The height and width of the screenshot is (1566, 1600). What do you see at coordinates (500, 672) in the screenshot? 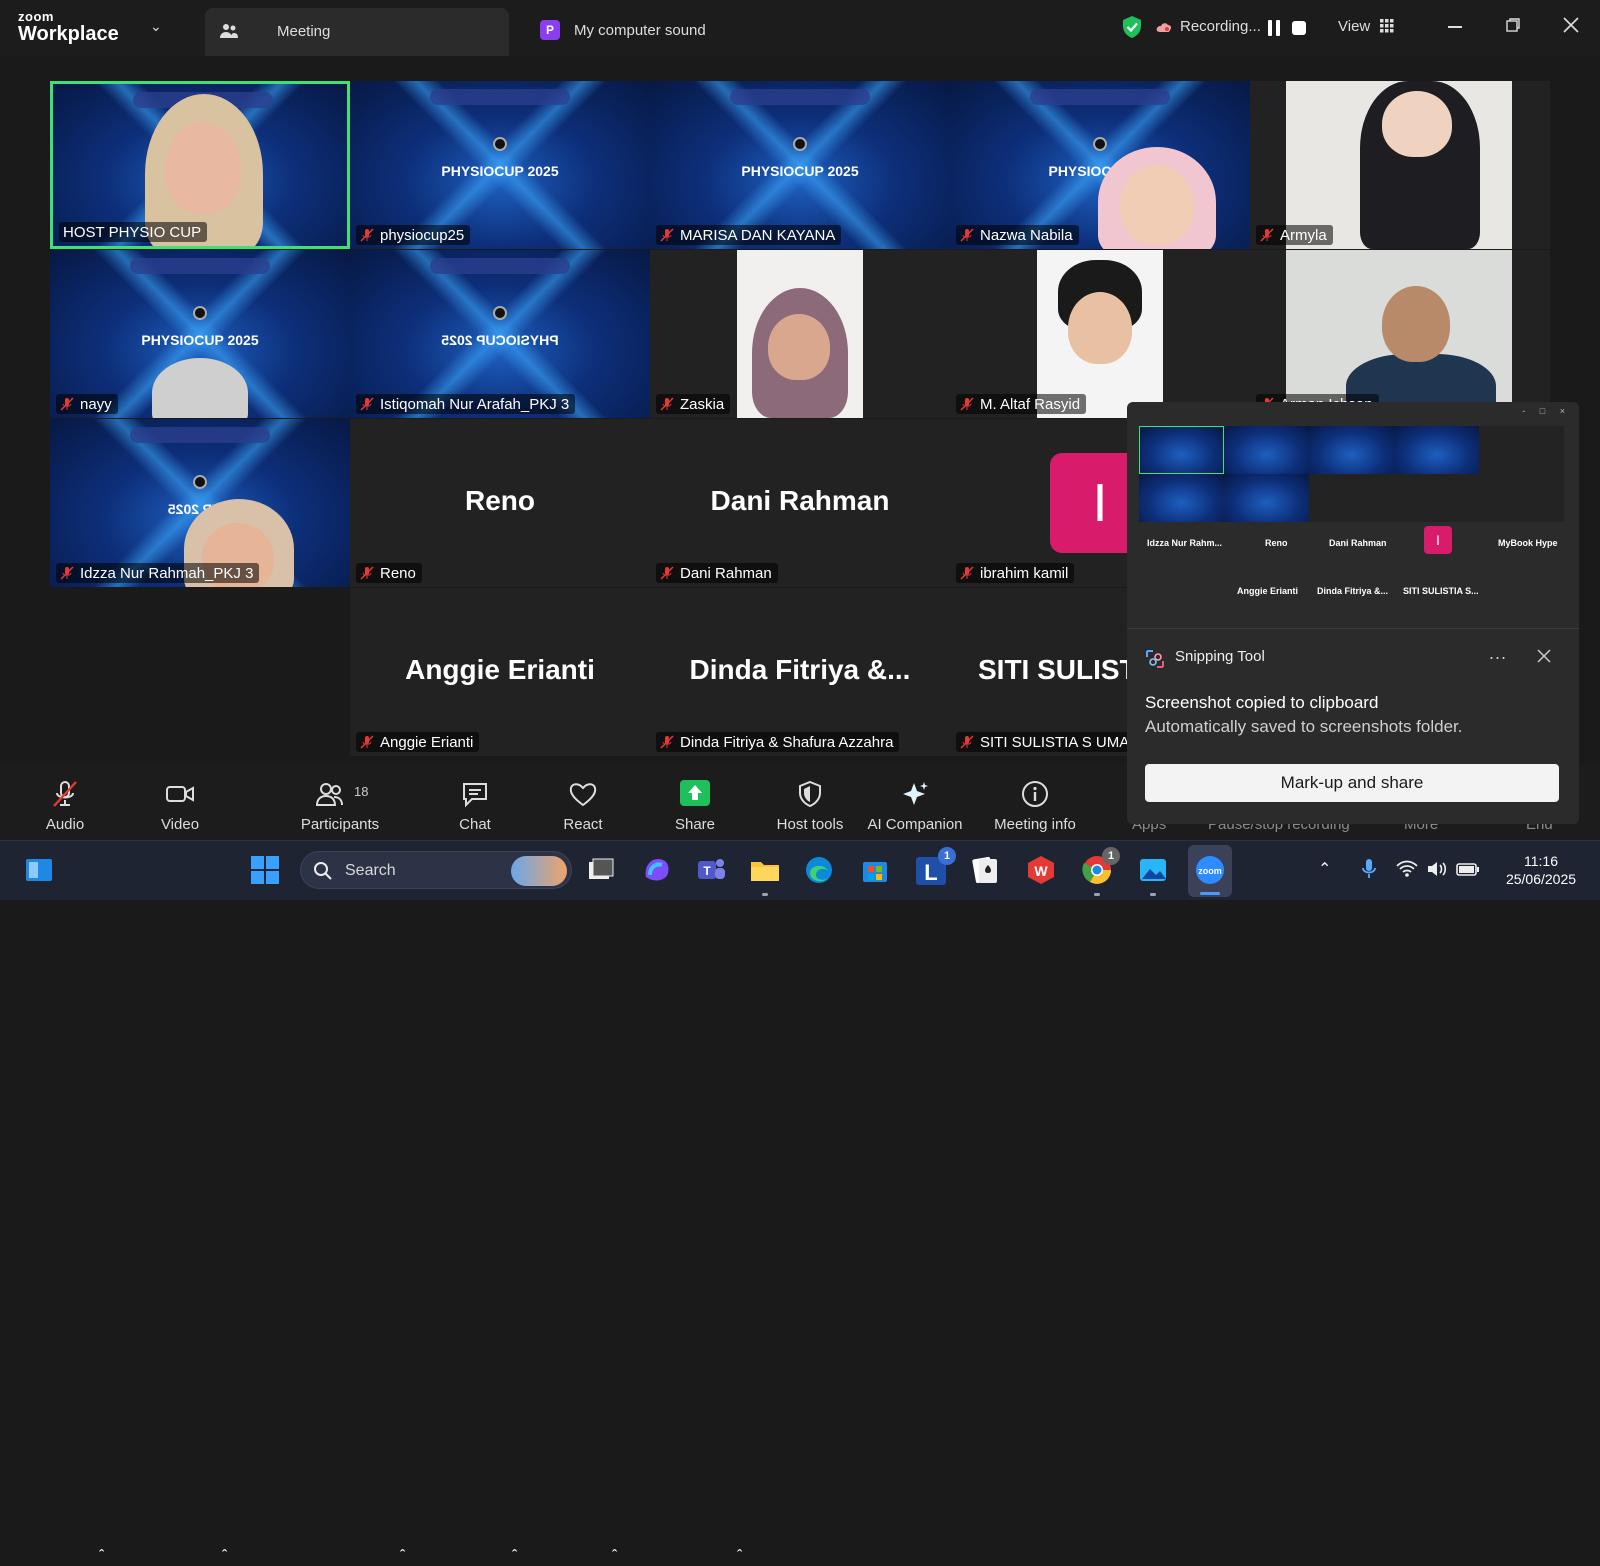
I see `video-tile: Anggie Erianti Anggie Erianti` at bounding box center [500, 672].